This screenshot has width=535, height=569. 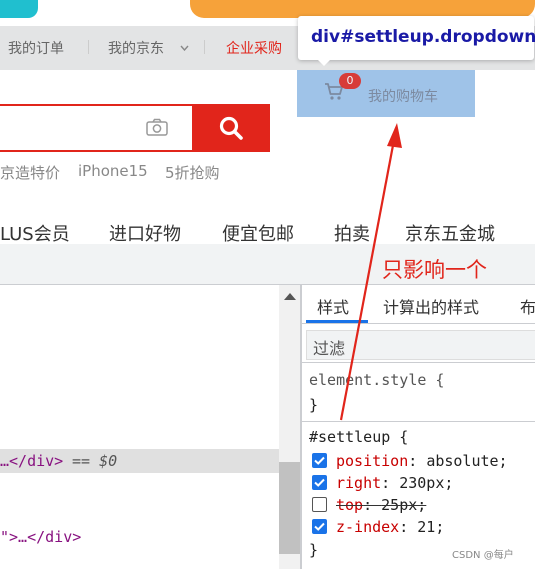 I want to click on css-declaration: right: 230px;, so click(x=394, y=483).